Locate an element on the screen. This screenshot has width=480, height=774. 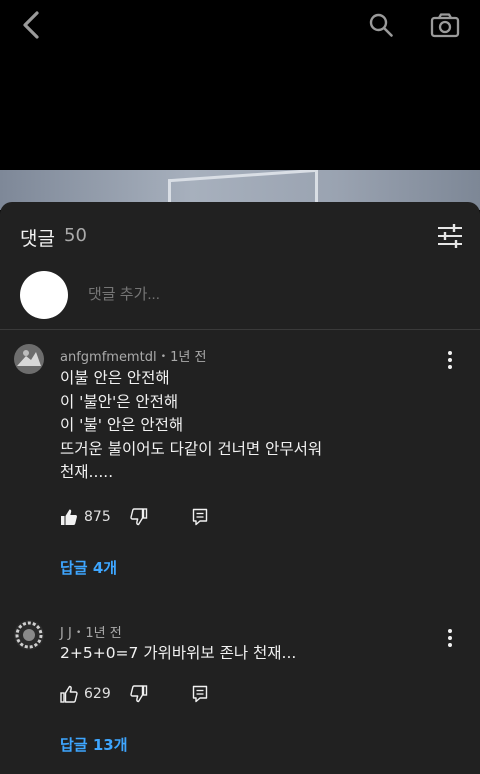
like-count: 875 is located at coordinates (97, 517).